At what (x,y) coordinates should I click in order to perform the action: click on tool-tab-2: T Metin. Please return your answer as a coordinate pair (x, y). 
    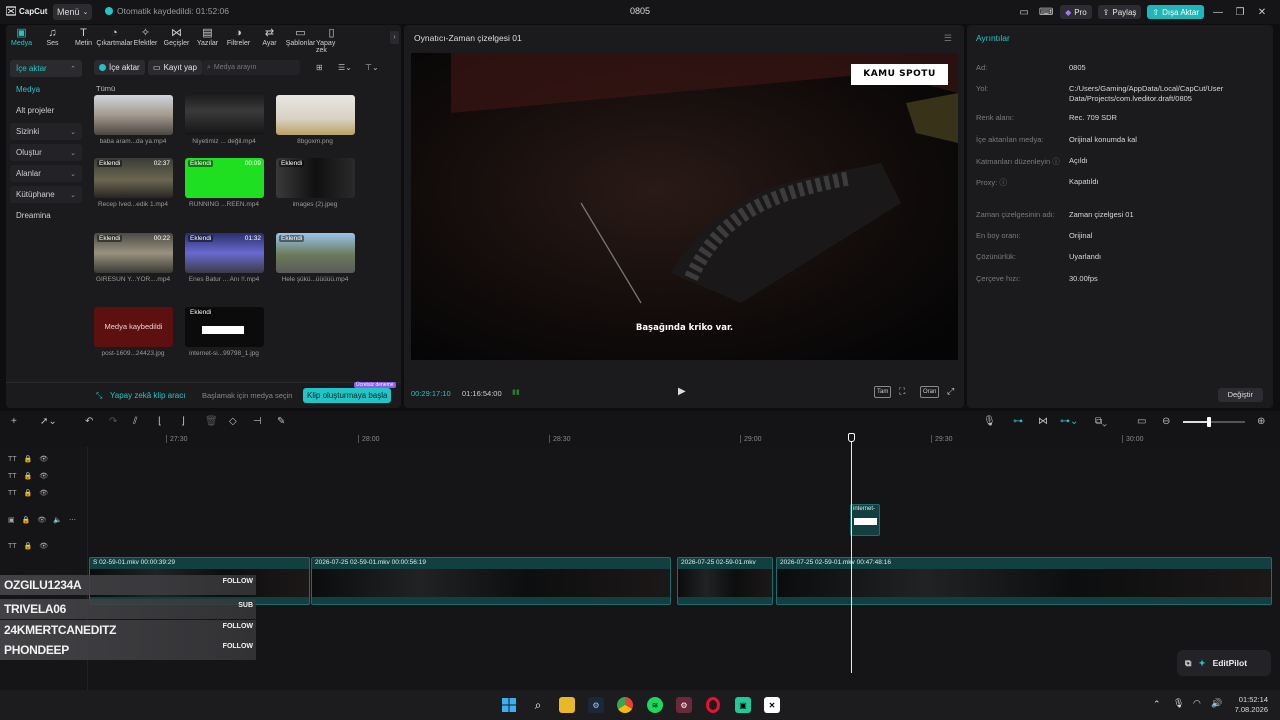
    Looking at the image, I should click on (83, 39).